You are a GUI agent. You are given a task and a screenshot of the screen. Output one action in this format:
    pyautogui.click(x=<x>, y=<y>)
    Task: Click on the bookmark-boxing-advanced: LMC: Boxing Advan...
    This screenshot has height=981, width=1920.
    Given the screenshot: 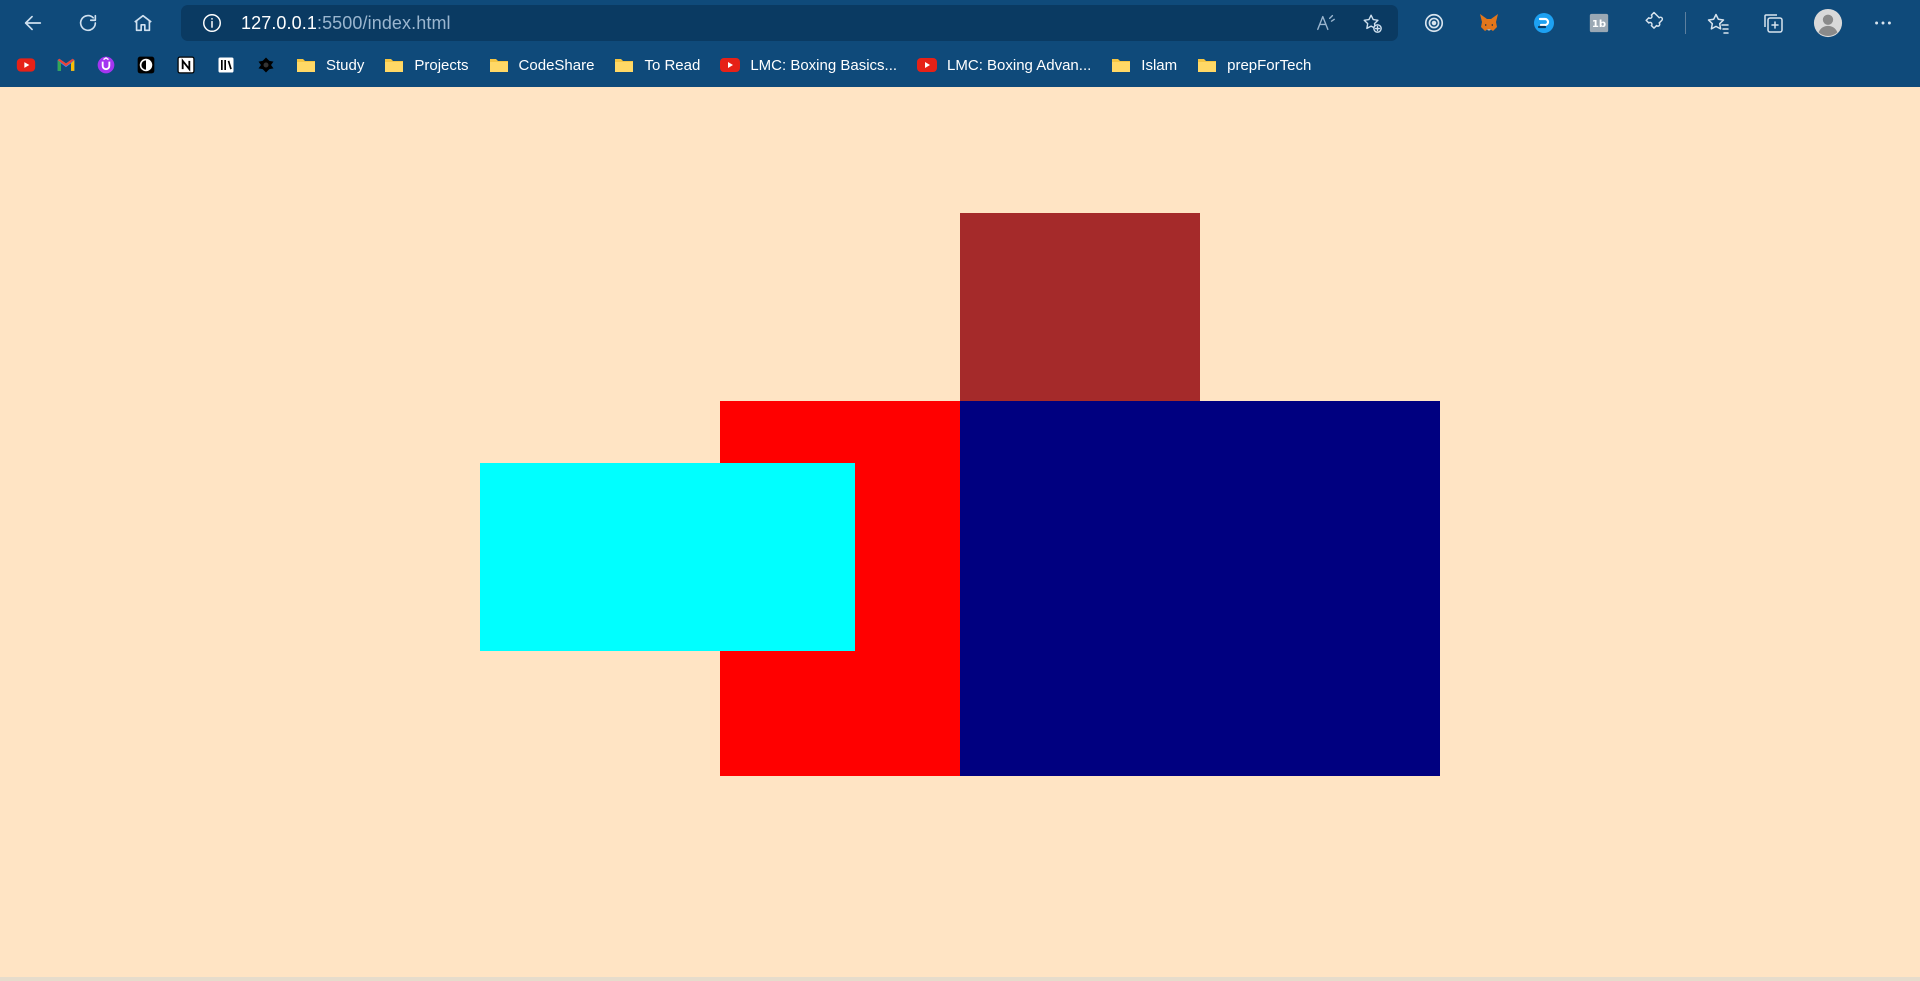 What is the action you would take?
    pyautogui.click(x=1004, y=65)
    